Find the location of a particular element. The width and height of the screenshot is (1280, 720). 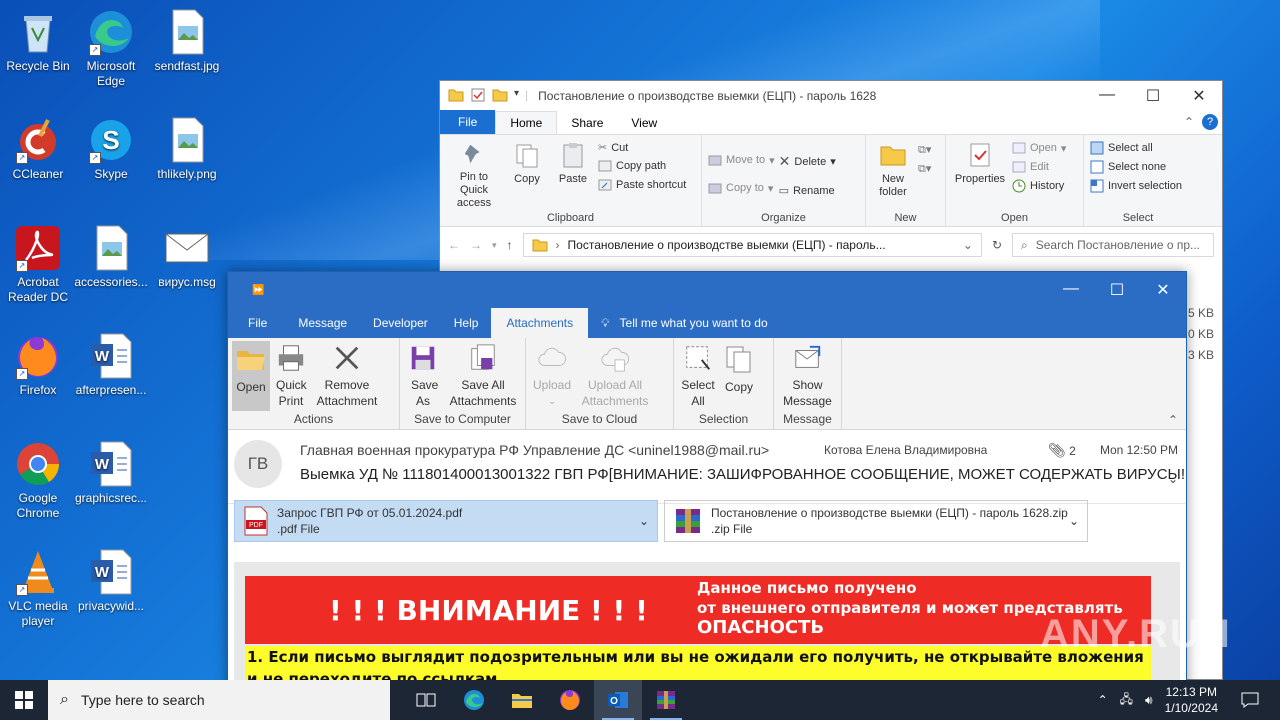

select-none-button: Select none is located at coordinates (1136, 167).